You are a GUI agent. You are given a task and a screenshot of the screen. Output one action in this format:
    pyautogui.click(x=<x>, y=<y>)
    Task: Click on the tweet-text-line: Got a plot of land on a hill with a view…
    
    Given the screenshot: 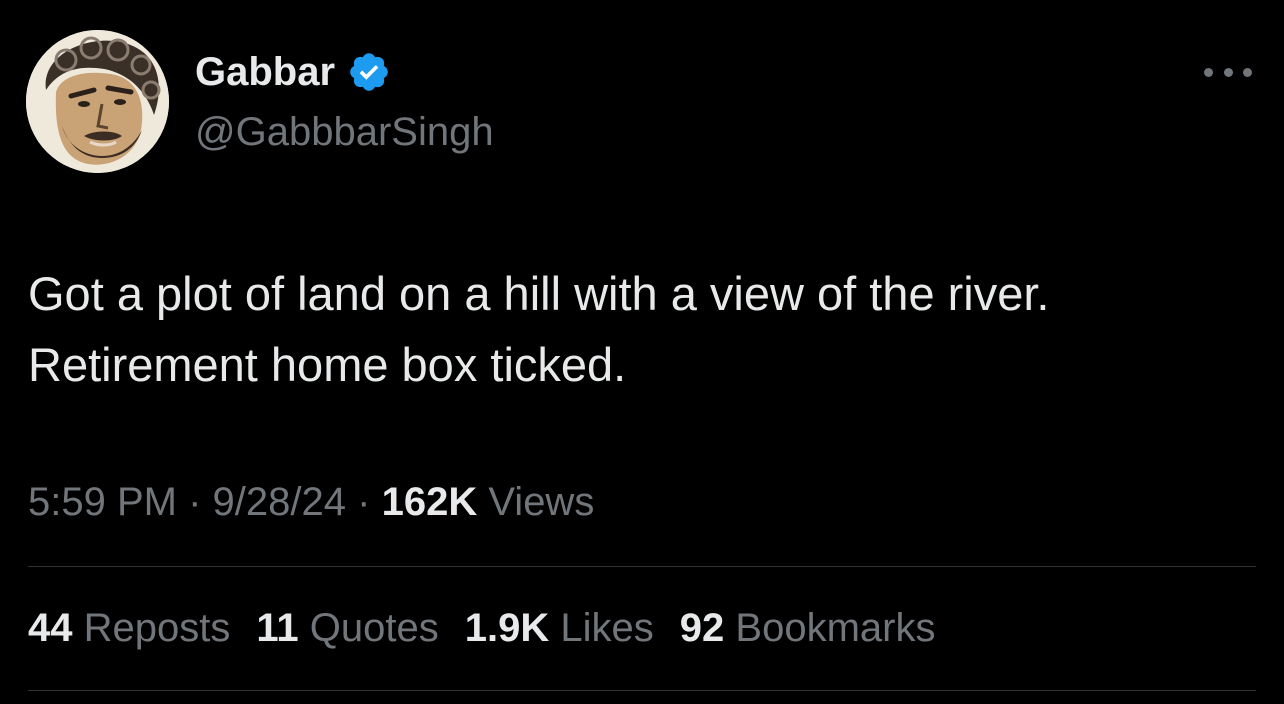 What is the action you would take?
    pyautogui.click(x=539, y=293)
    